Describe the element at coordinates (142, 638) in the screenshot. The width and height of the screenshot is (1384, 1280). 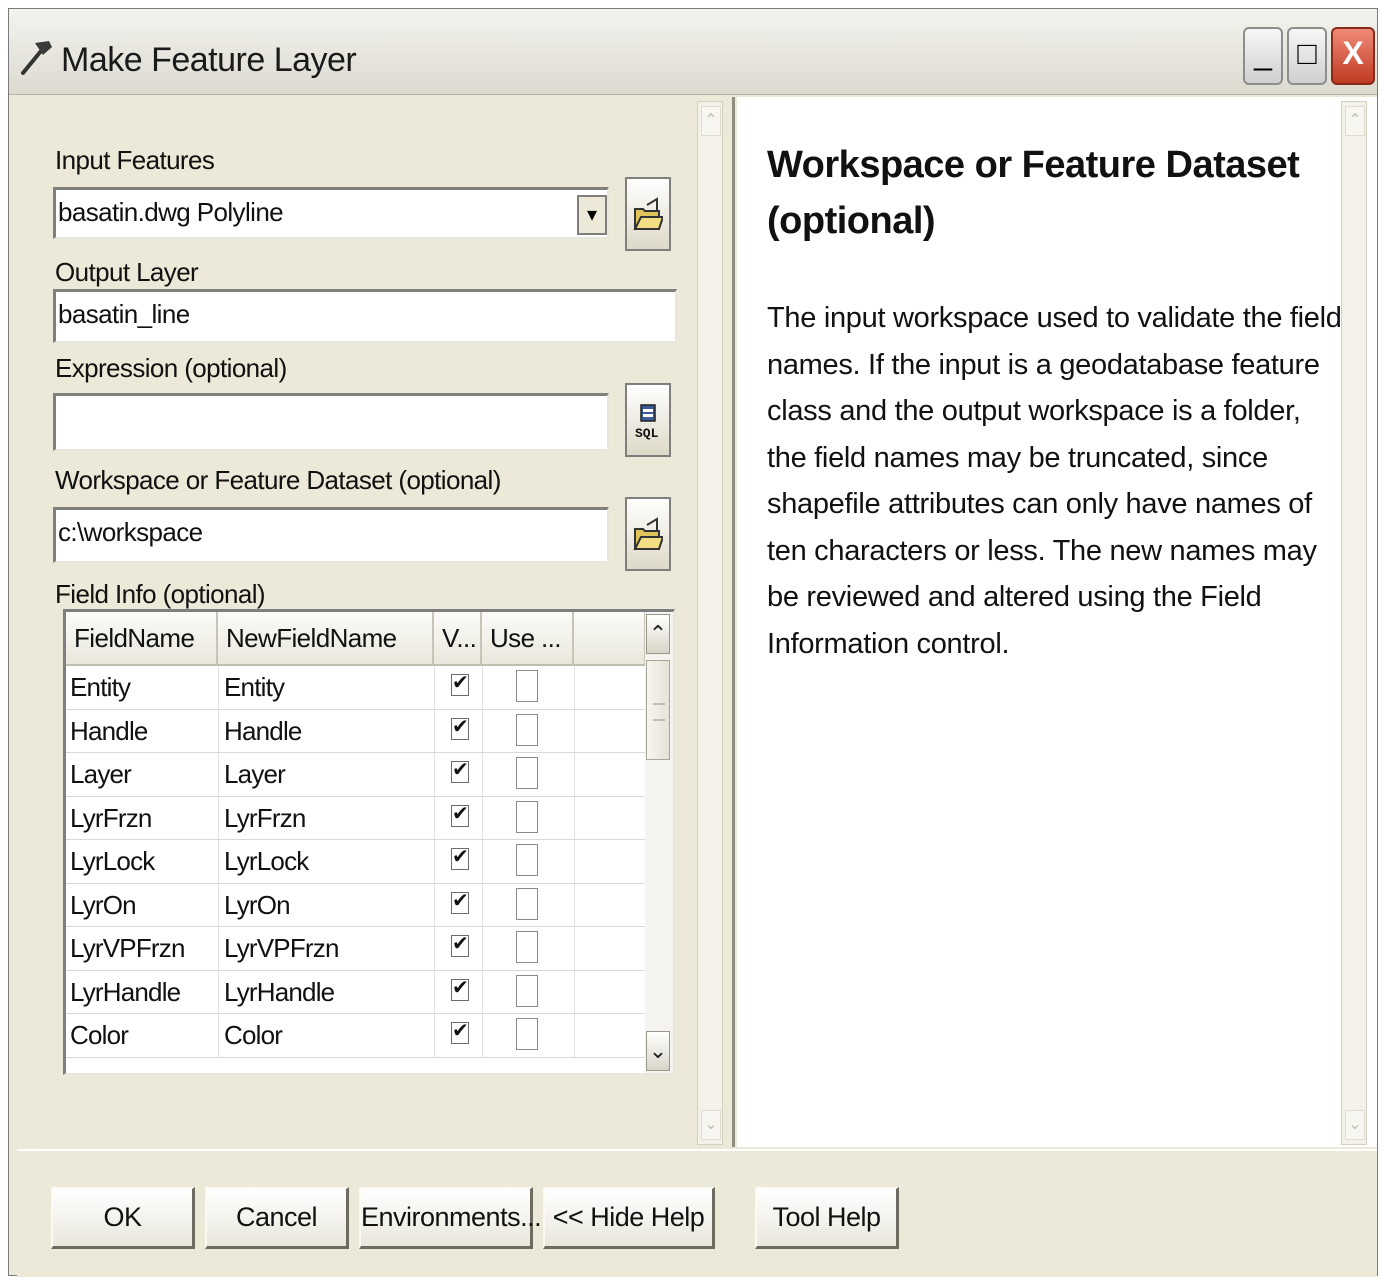
I see `column-header-fieldname: FieldName` at that location.